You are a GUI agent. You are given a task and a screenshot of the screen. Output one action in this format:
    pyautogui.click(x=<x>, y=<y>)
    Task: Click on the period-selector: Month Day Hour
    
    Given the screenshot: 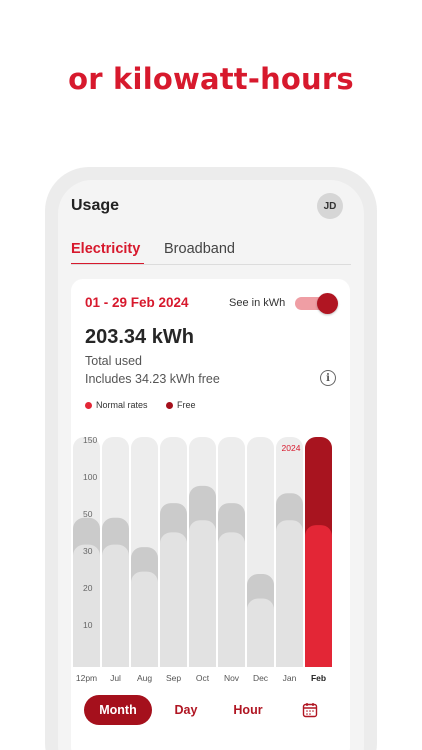 What is the action you would take?
    pyautogui.click(x=210, y=711)
    